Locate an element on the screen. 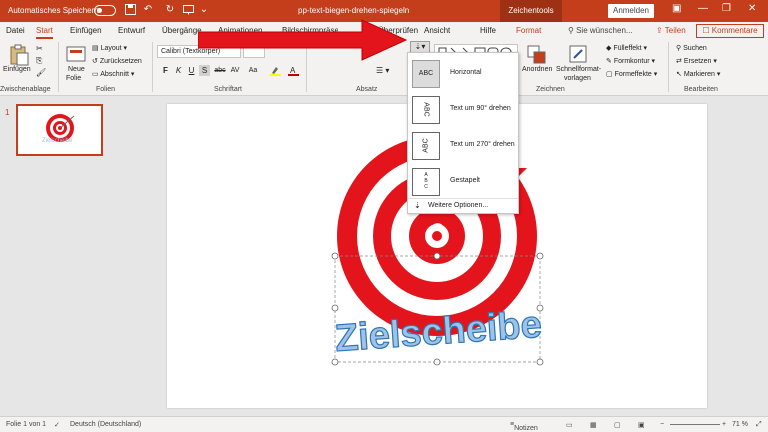 This screenshot has width=768, height=432. section-label: Abschnitt is located at coordinates (114, 74).